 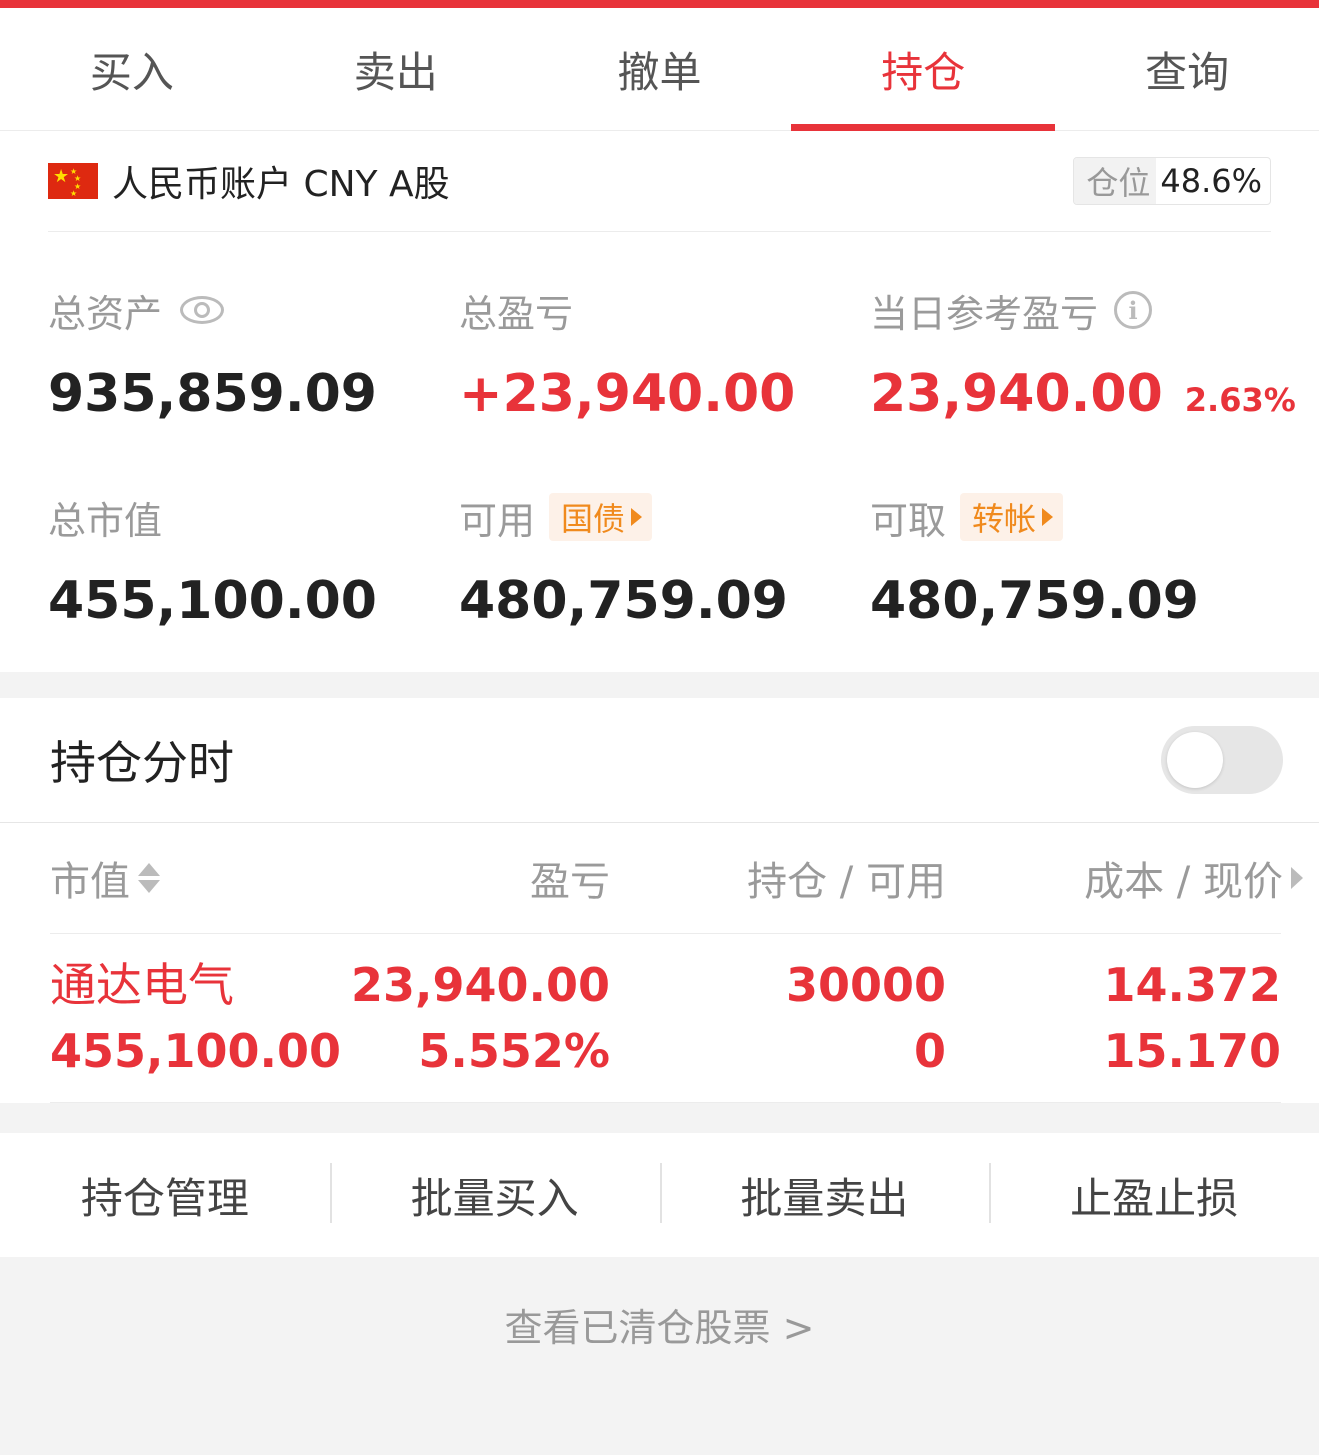 What do you see at coordinates (105, 520) in the screenshot?
I see `market-value-label: 总市值` at bounding box center [105, 520].